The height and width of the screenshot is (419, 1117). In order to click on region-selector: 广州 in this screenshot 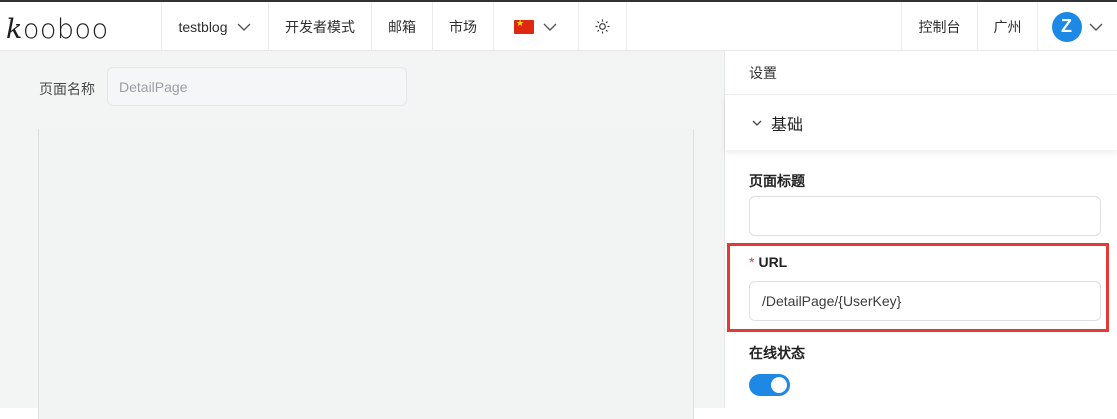, I will do `click(1007, 26)`.